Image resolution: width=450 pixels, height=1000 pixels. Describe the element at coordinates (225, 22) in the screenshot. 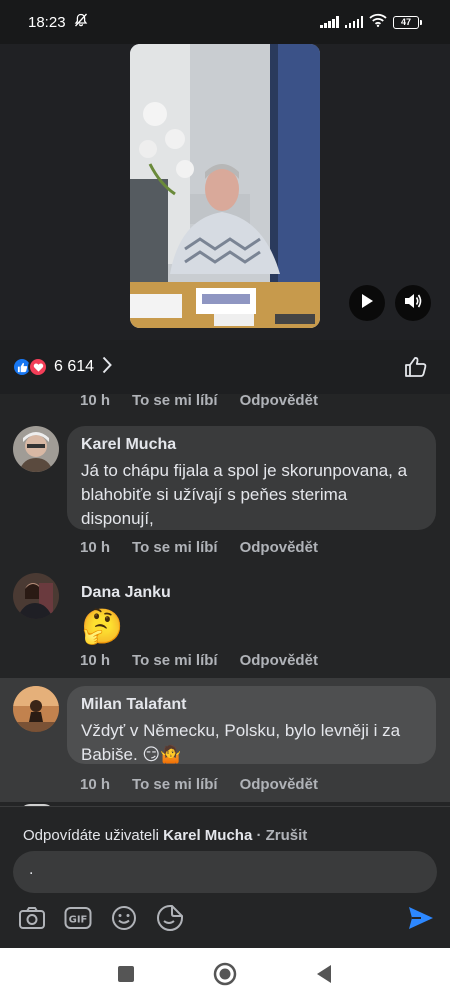

I see `status-bar: 18:23 47` at that location.